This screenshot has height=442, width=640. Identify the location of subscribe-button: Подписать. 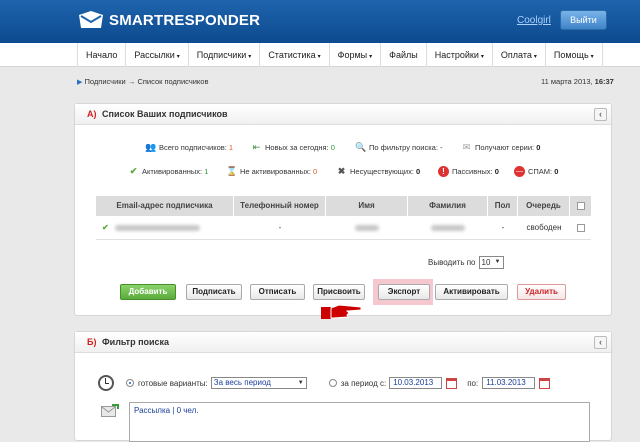
(214, 292).